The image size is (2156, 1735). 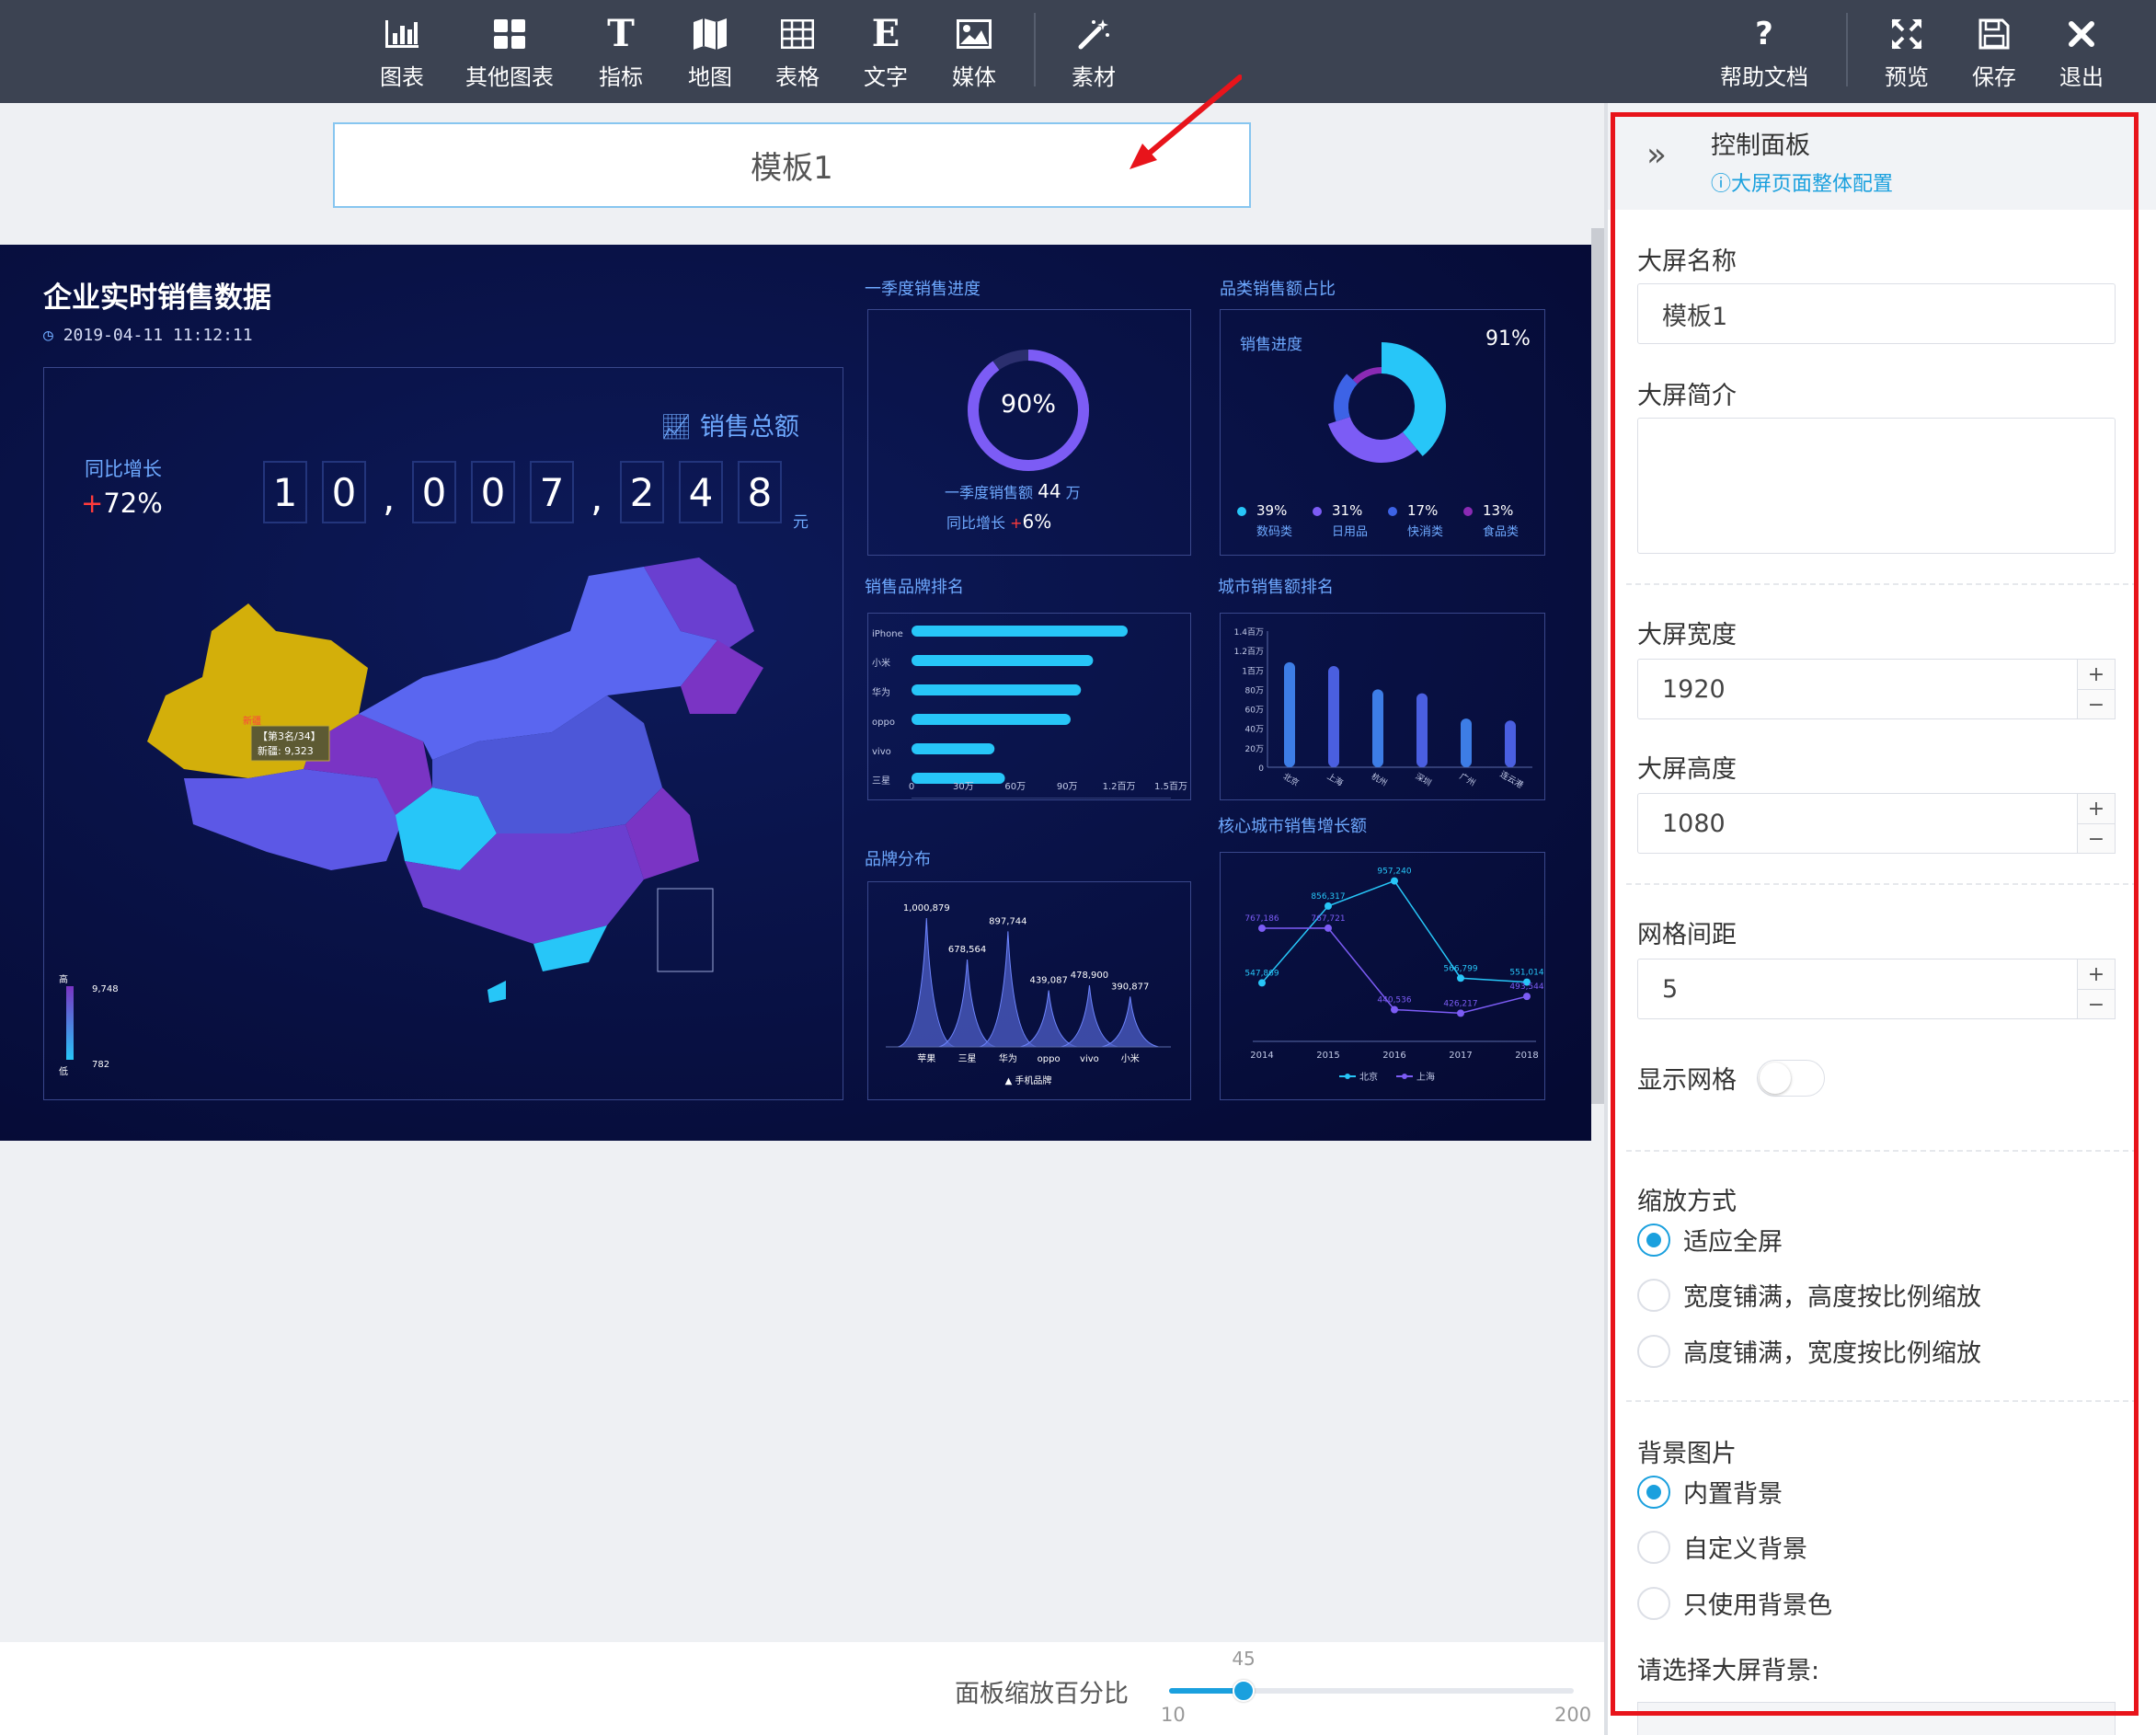 What do you see at coordinates (881, 692) in the screenshot?
I see `bar-category-label: 华为` at bounding box center [881, 692].